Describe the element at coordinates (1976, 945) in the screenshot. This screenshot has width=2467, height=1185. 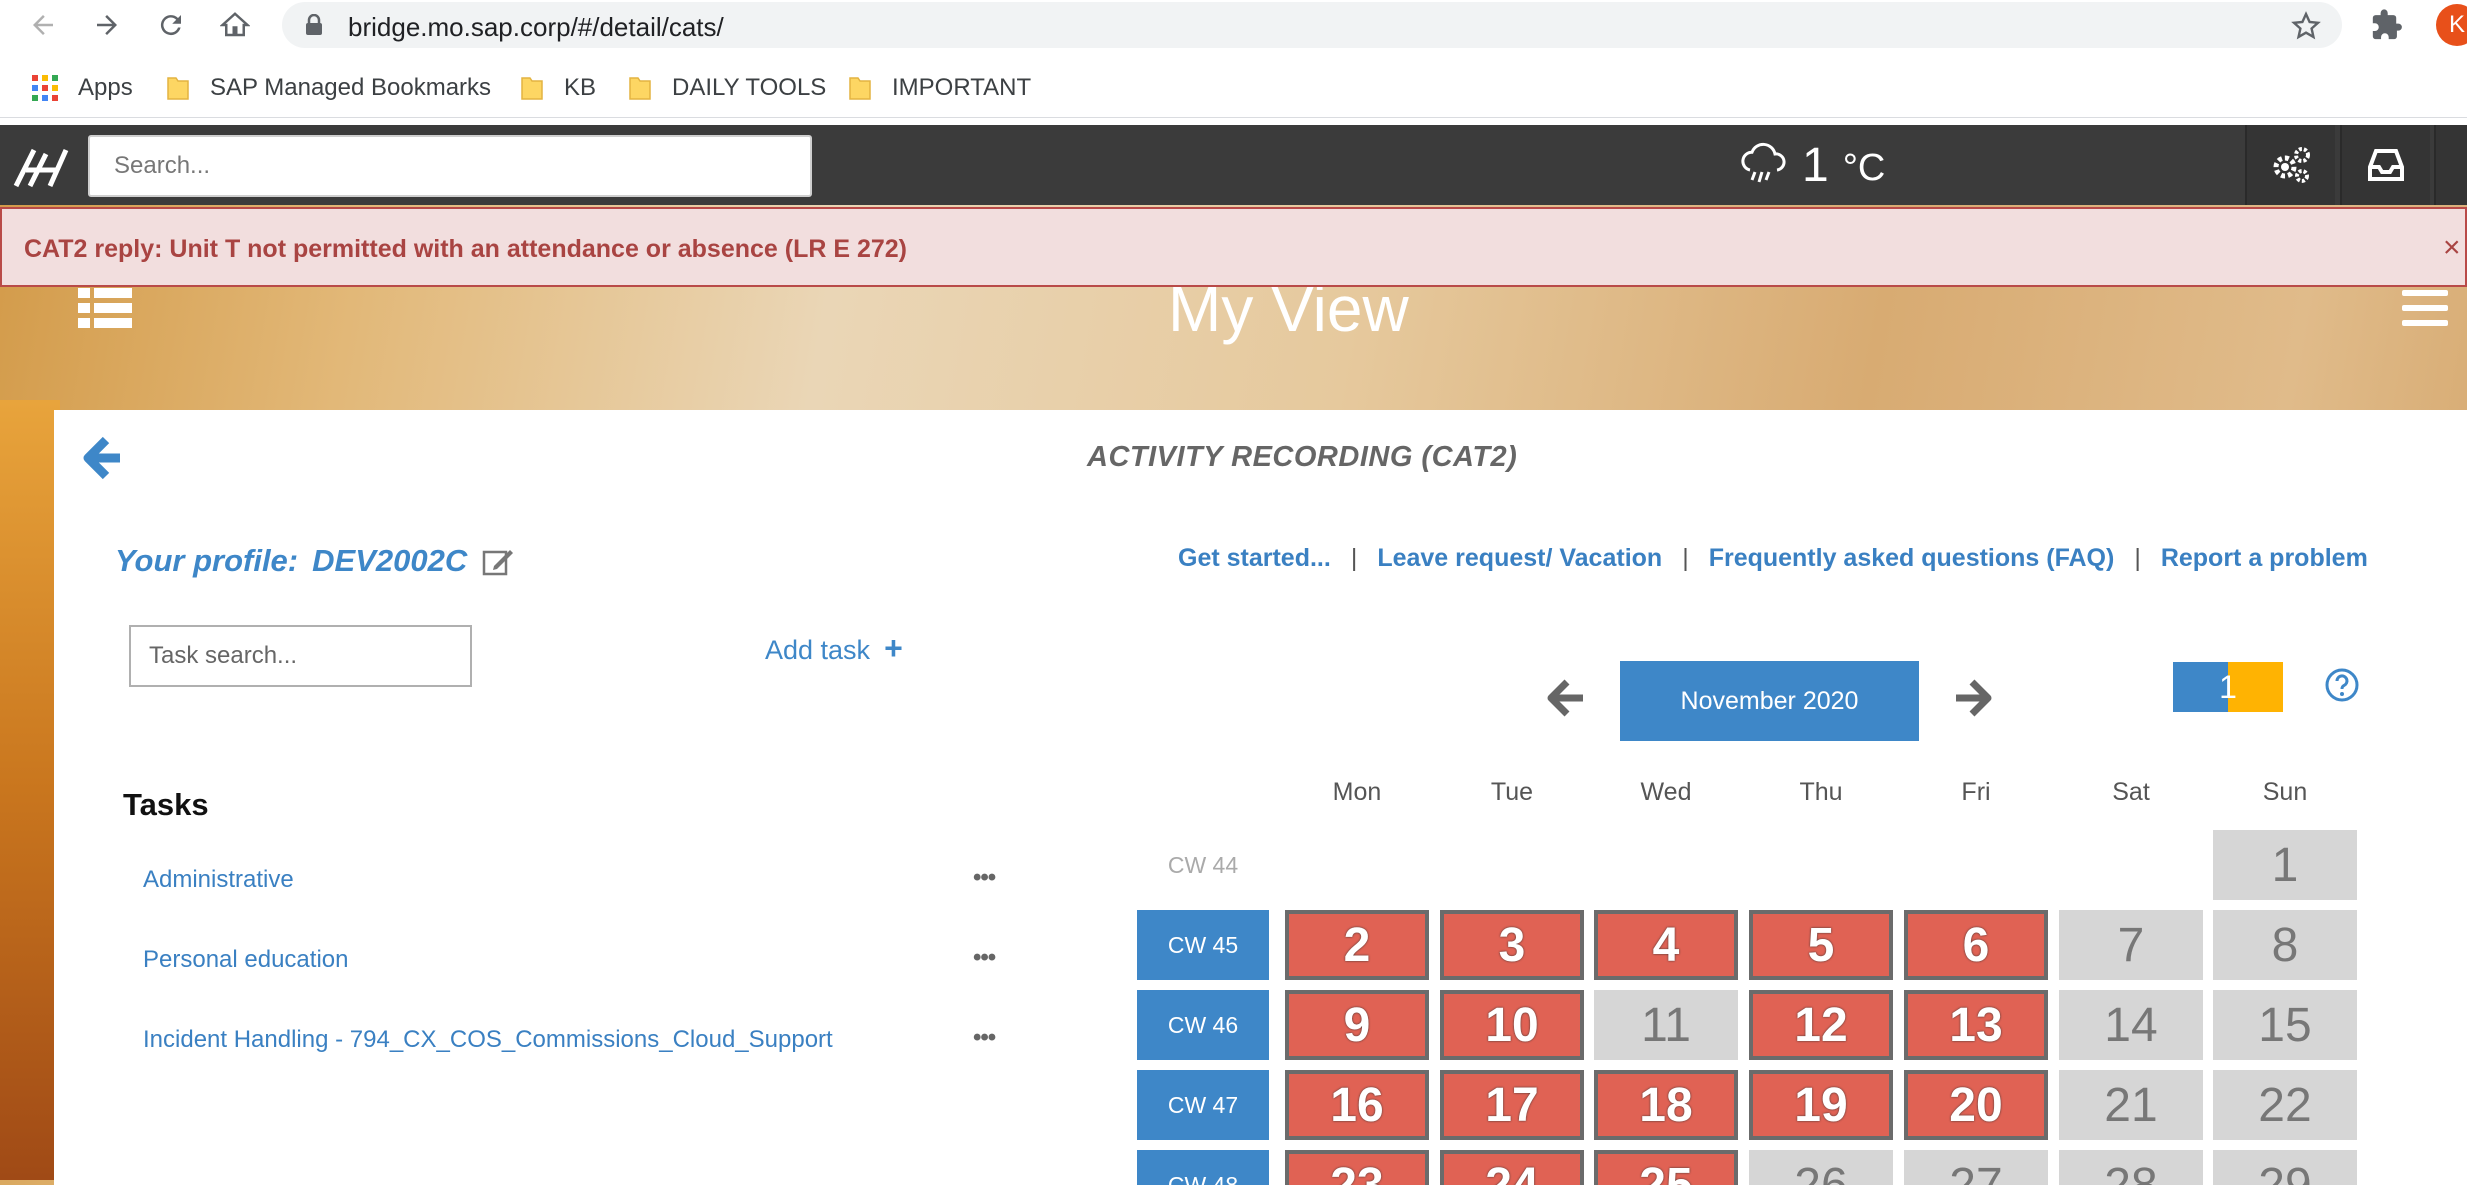
I see `calendar-day: 6` at that location.